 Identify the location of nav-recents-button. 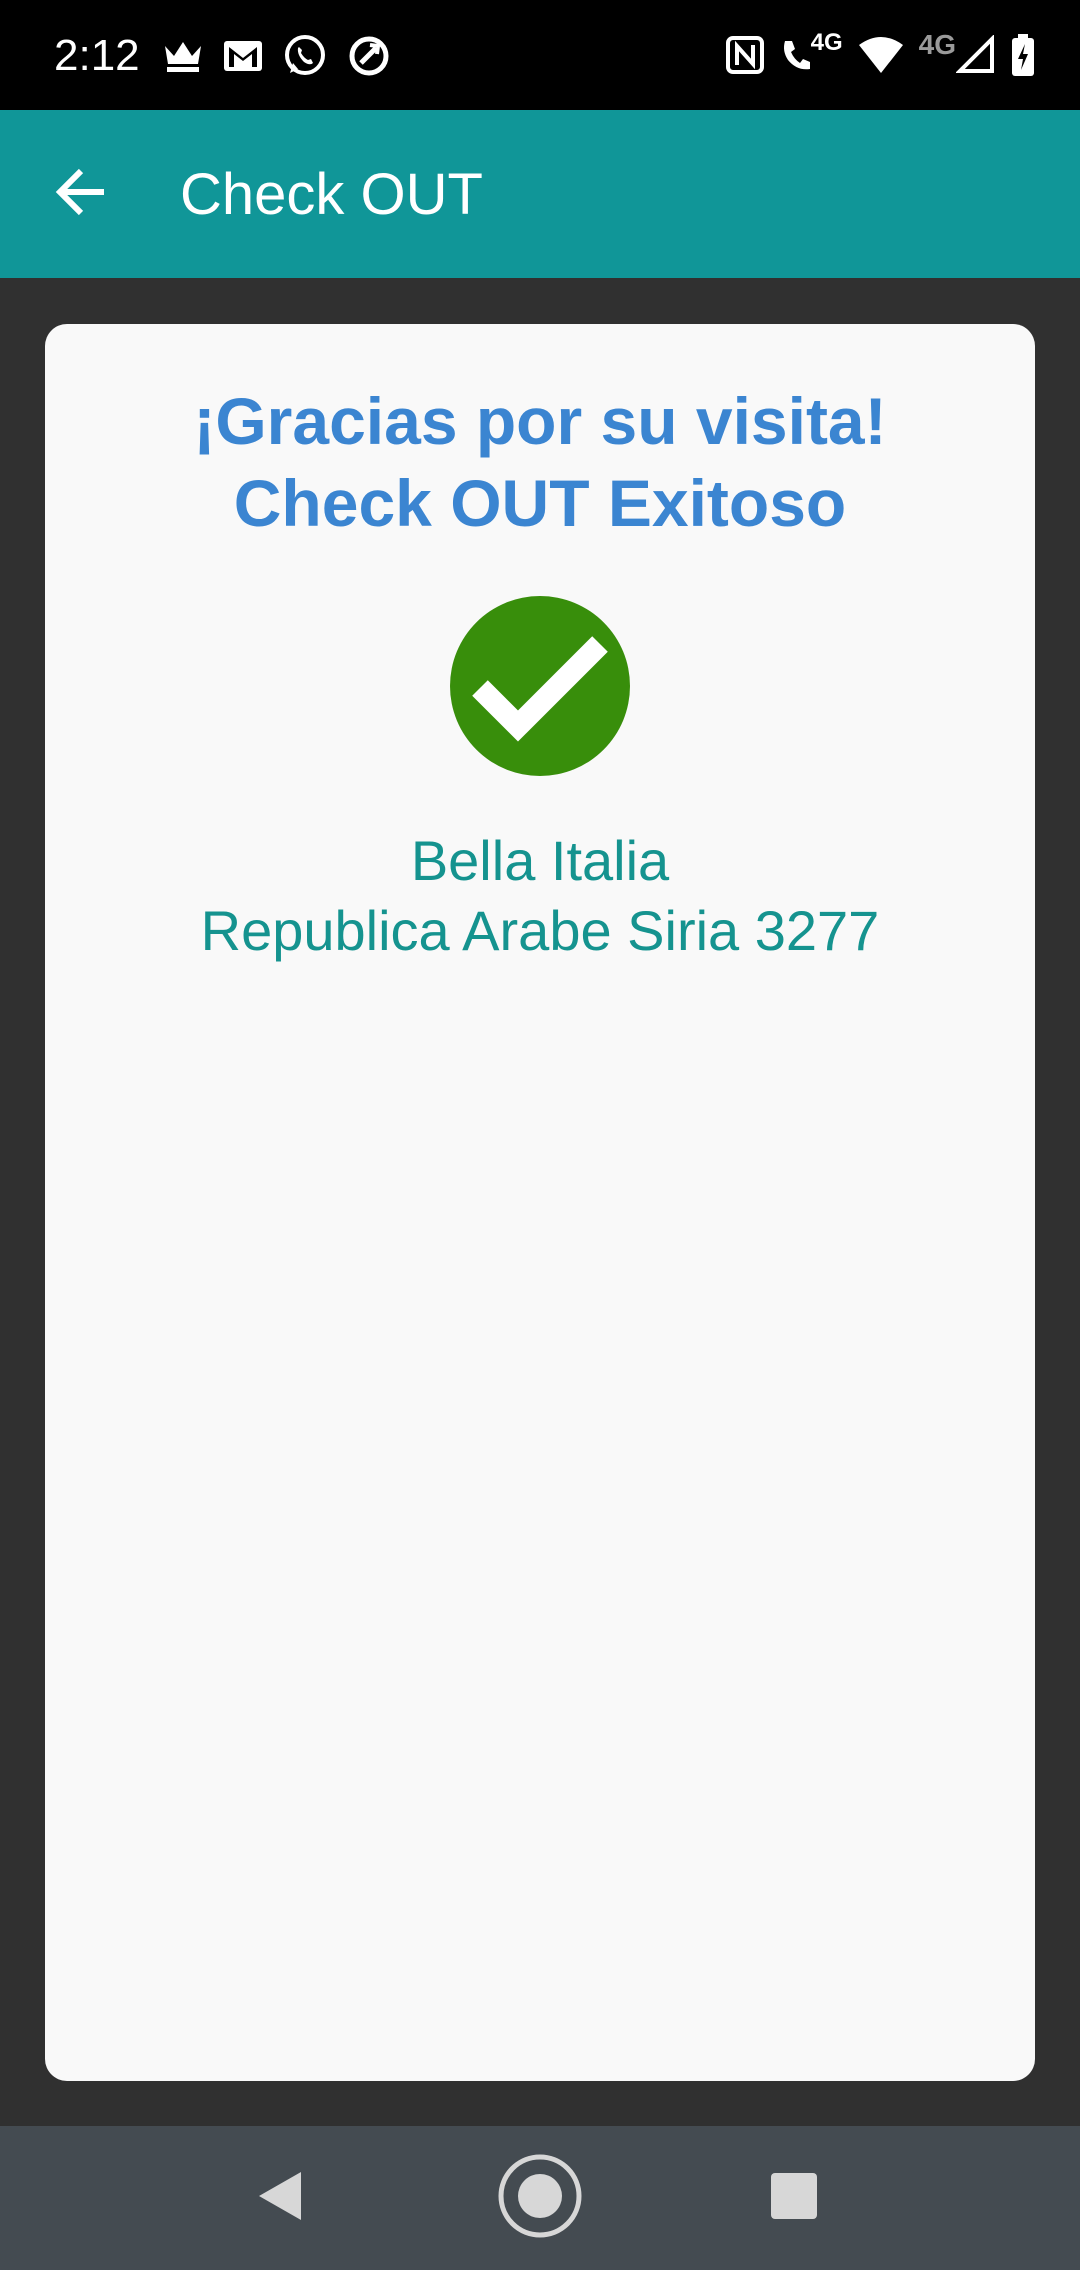
(794, 2198).